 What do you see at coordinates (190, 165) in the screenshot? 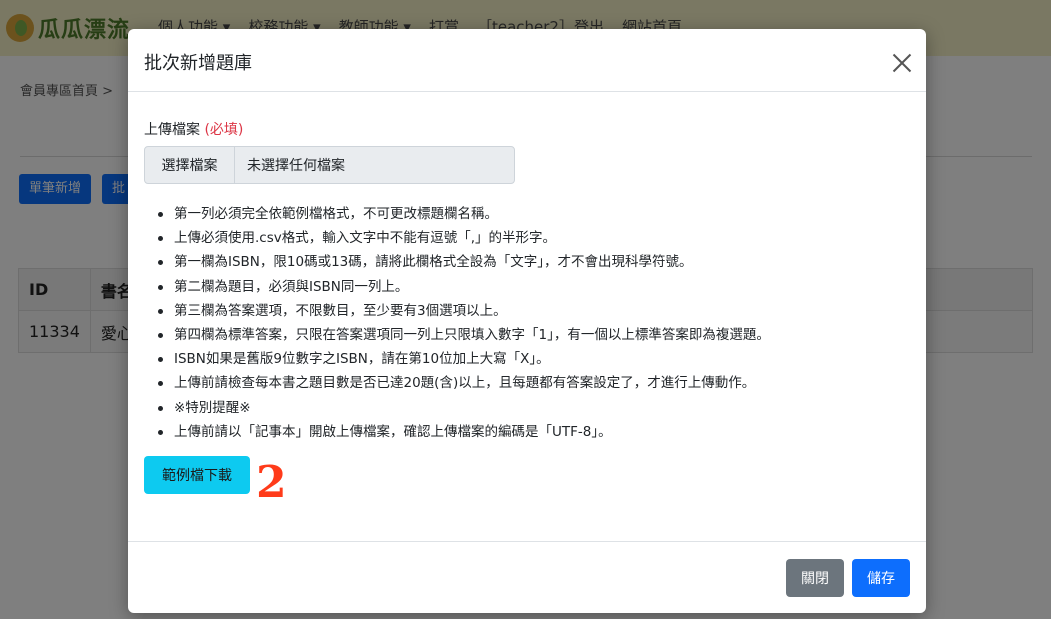
I see `choose-file-button: 選擇檔案` at bounding box center [190, 165].